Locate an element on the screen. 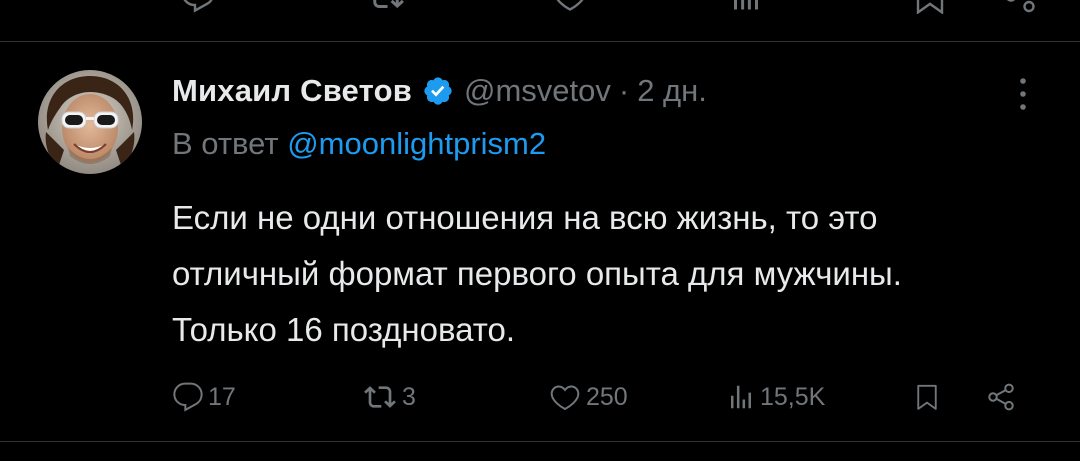 The width and height of the screenshot is (1080, 461). views-button: 15,5K is located at coordinates (775, 397).